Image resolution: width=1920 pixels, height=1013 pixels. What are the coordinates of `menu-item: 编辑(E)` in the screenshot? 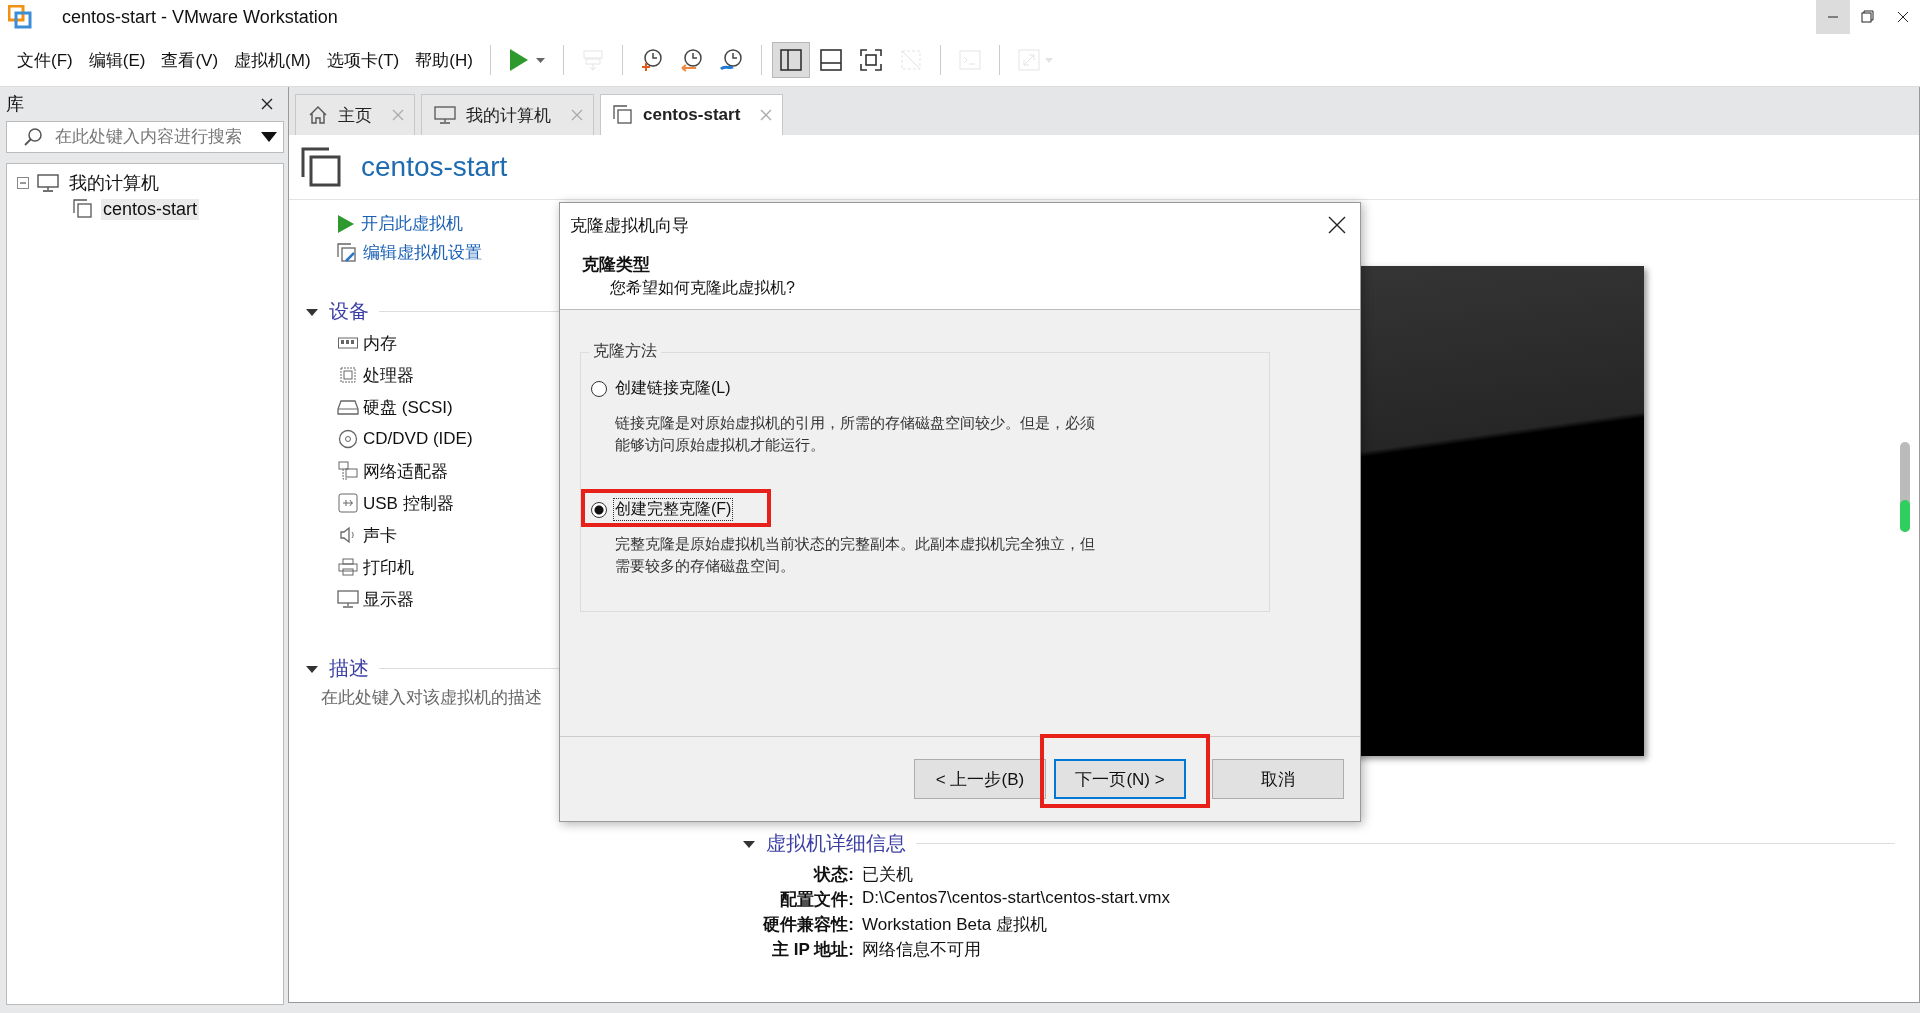 It's located at (117, 60).